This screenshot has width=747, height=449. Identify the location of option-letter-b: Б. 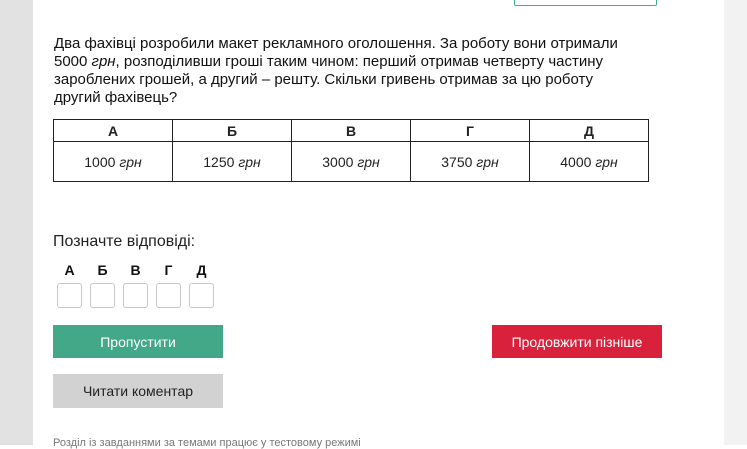
(232, 130).